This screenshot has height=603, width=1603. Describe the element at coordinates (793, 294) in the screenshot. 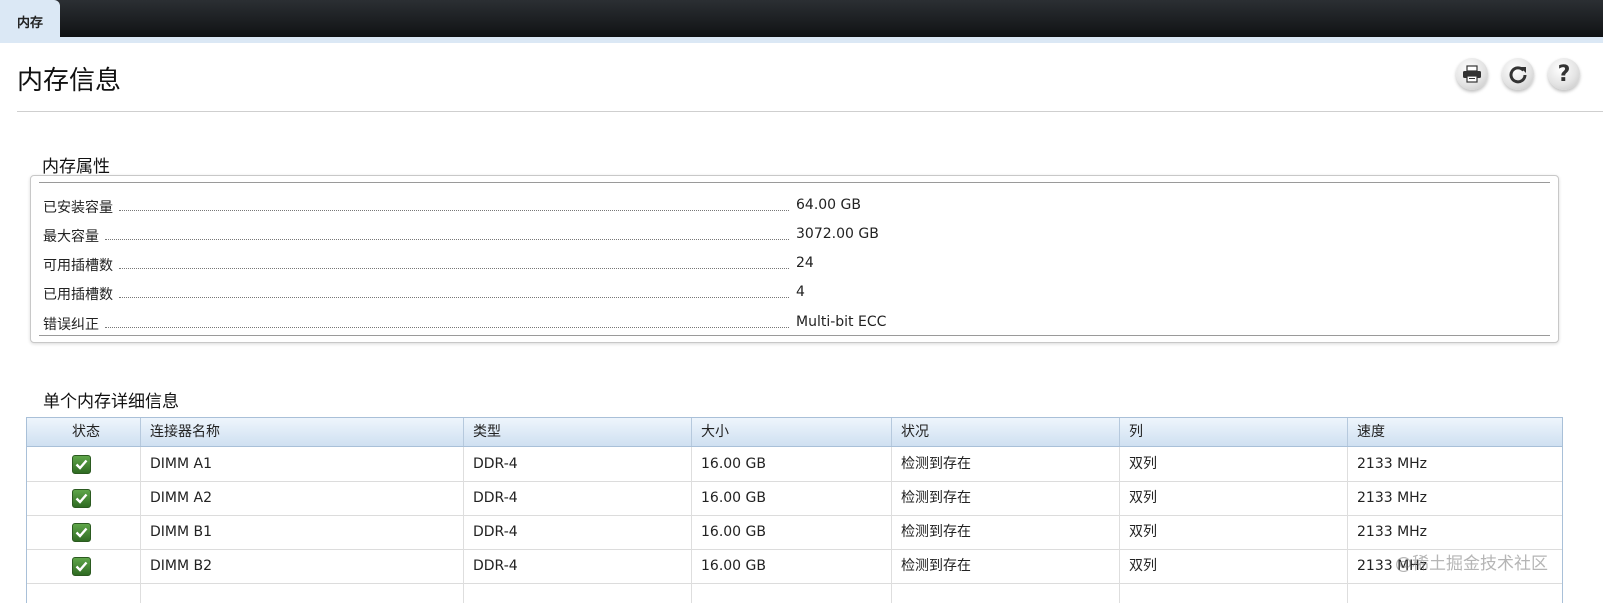

I see `property-row-used-slots: 已用插槽数 4` at that location.